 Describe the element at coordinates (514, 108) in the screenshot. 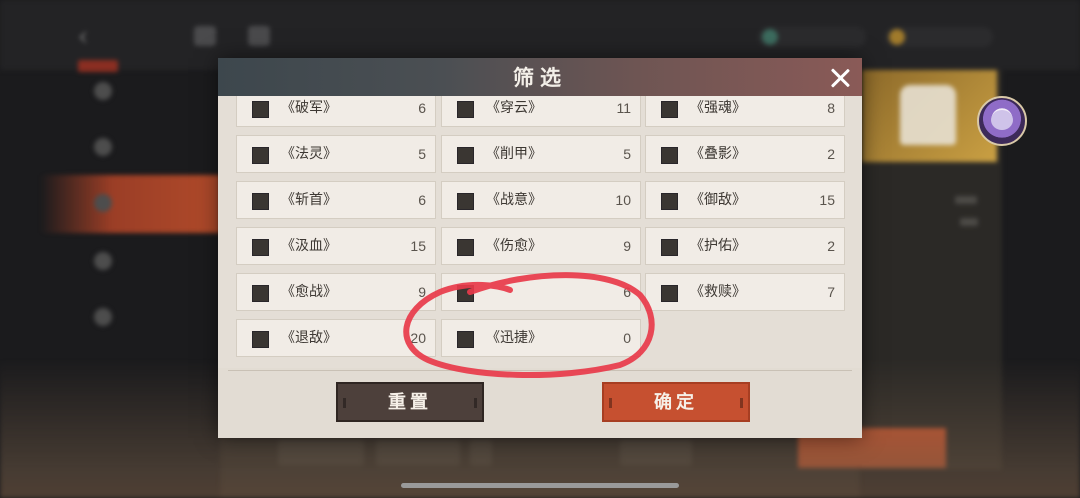

I see `filter-name: 《穿云》` at that location.